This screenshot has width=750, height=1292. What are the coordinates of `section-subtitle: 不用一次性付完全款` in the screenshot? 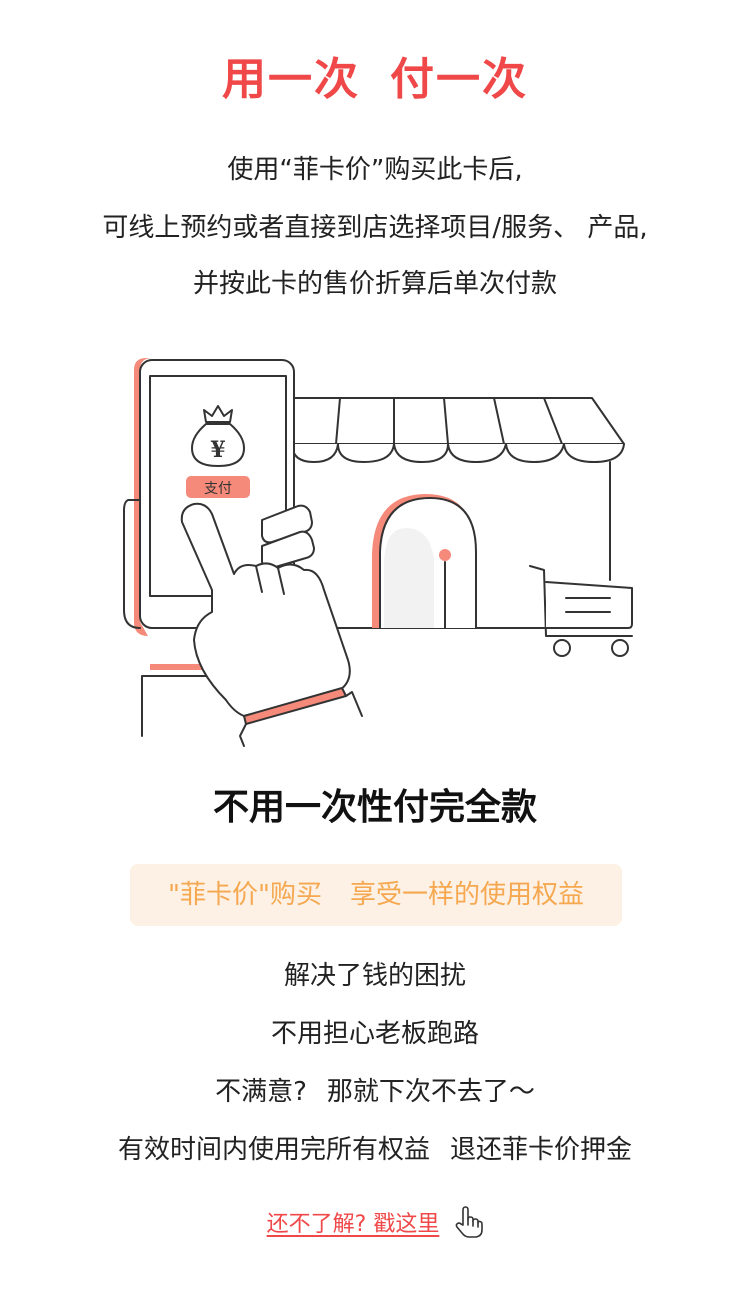 It's located at (374, 807).